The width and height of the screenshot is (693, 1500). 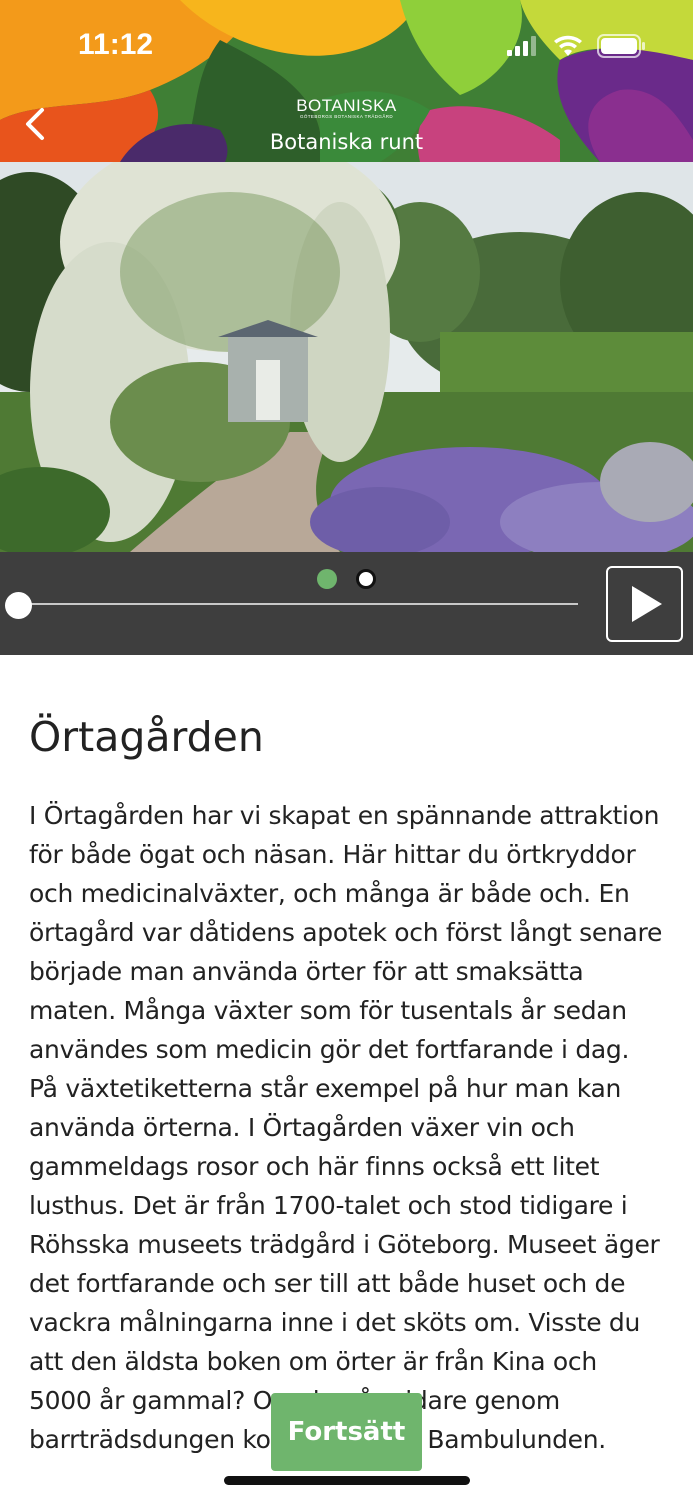 What do you see at coordinates (621, 46) in the screenshot?
I see `battery-icon` at bounding box center [621, 46].